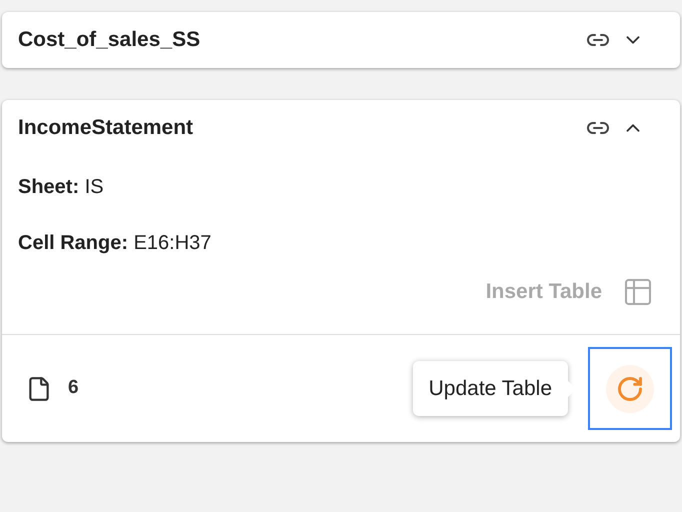 This screenshot has width=682, height=512. Describe the element at coordinates (544, 292) in the screenshot. I see `insert-table-button: Insert Table` at that location.